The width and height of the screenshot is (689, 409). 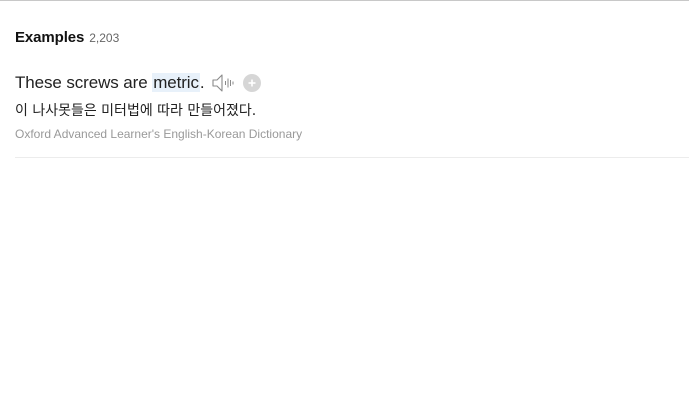 What do you see at coordinates (202, 82) in the screenshot?
I see `sentence-after: .` at bounding box center [202, 82].